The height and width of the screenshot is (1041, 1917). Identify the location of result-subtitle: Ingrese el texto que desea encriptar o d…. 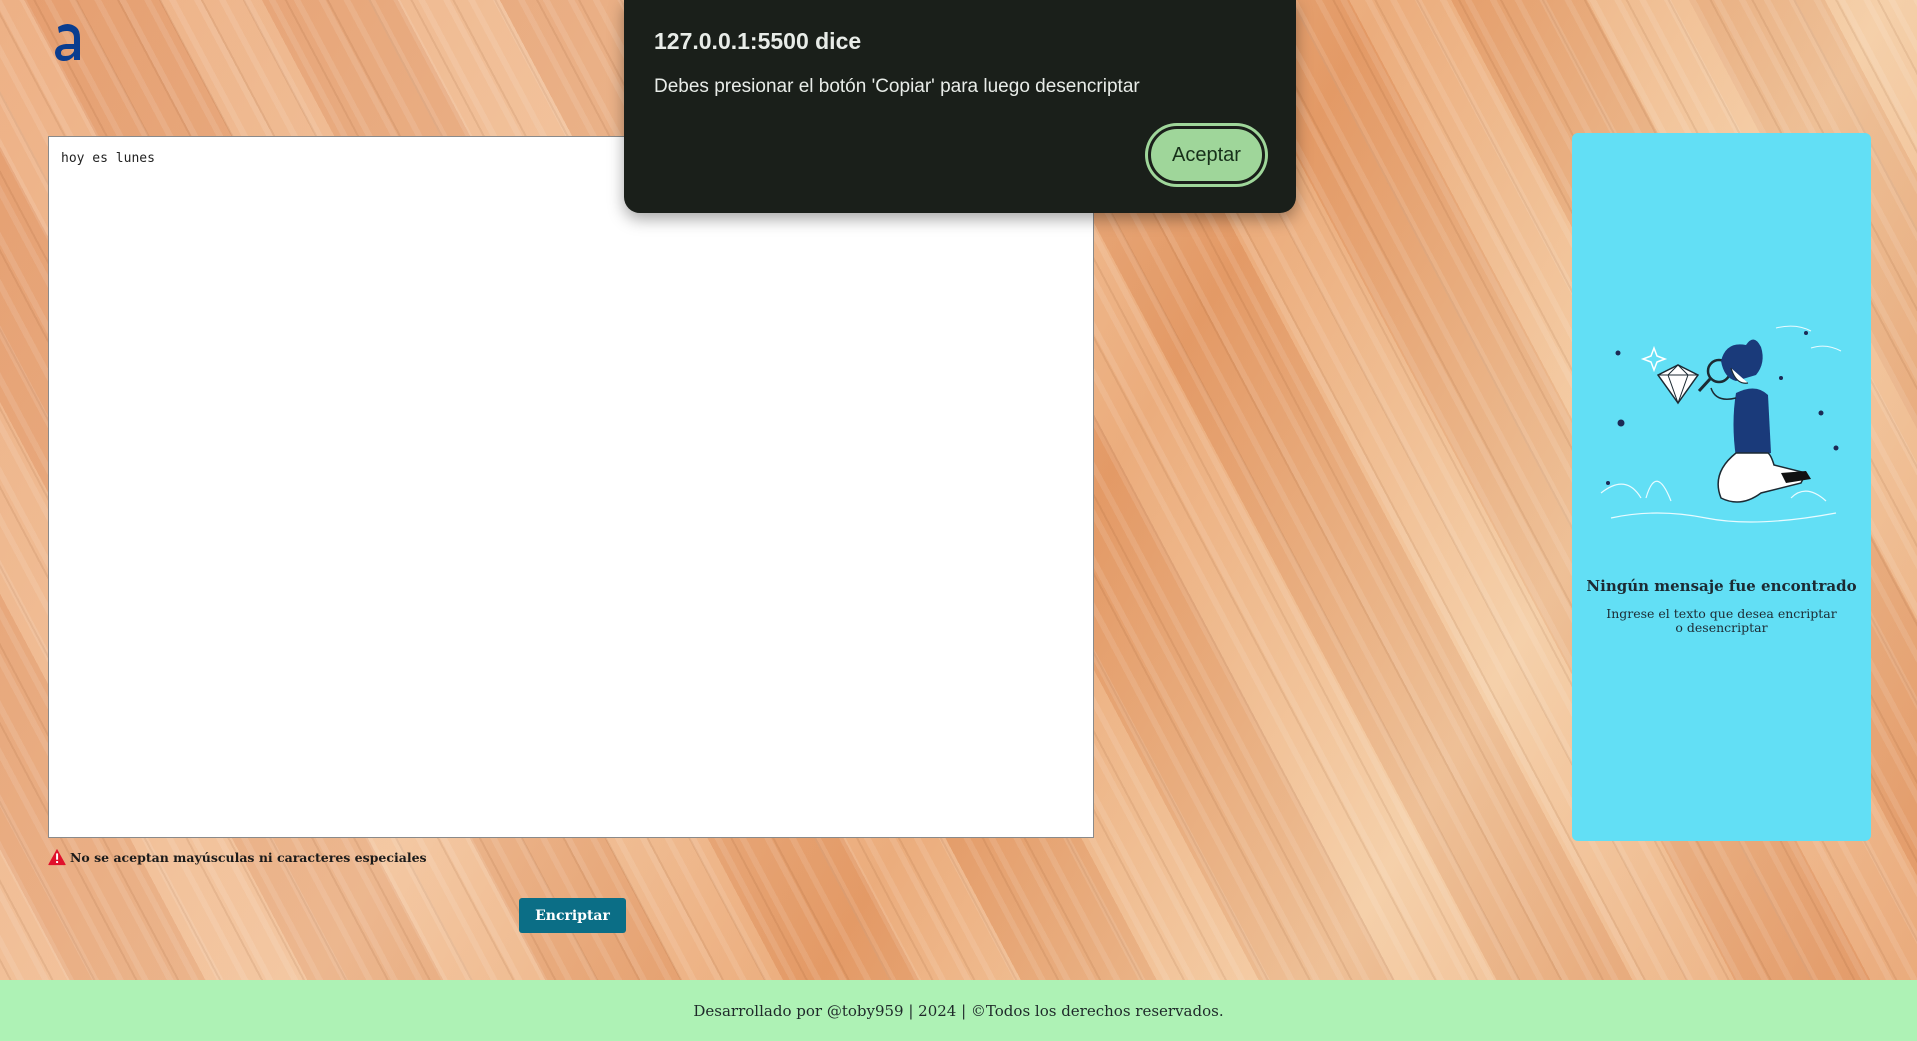
(1721, 620).